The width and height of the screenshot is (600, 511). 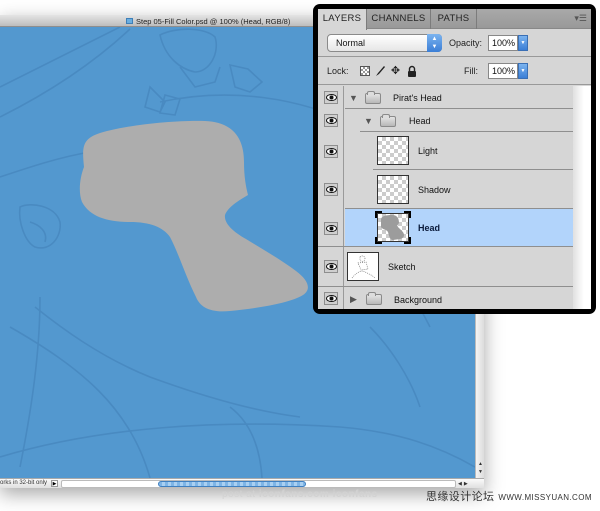 I want to click on status-text: orks in 32-bit only, so click(x=24, y=483).